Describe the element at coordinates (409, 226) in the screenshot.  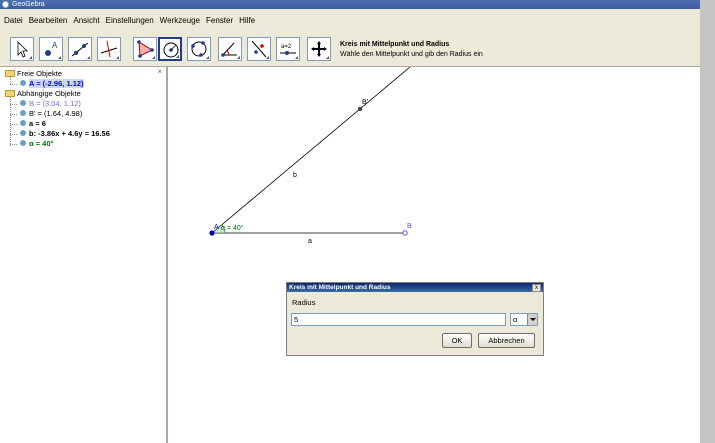
I see `label-B: B` at that location.